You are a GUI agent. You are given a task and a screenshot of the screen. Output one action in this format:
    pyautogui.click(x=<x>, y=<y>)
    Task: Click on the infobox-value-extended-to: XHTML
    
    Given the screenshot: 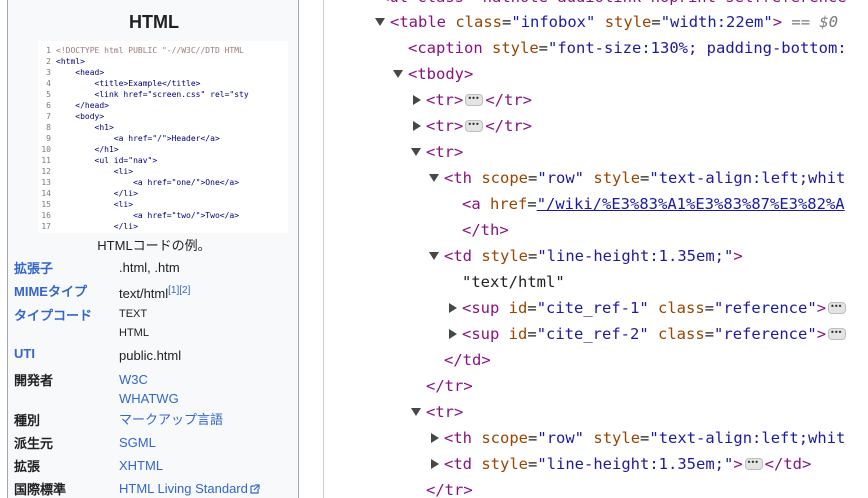 What is the action you would take?
    pyautogui.click(x=141, y=465)
    